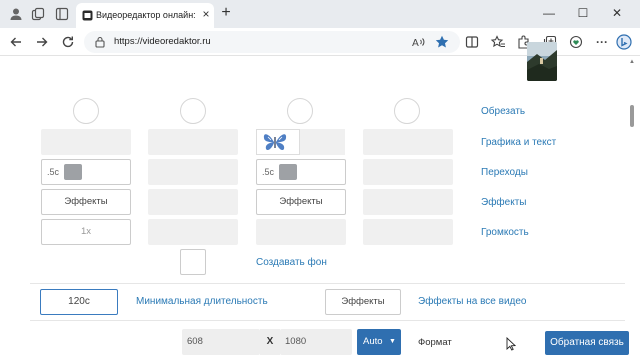  I want to click on global-effects-button: Эффекты, so click(363, 302).